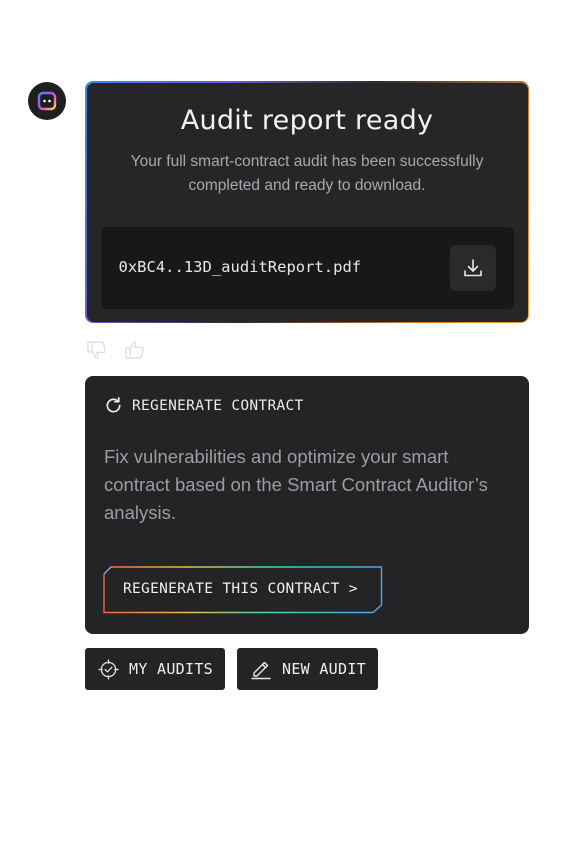 Image resolution: width=588 pixels, height=848 pixels. What do you see at coordinates (218, 405) in the screenshot?
I see `regenerate-header-label: REGENERATE CONTRACT` at bounding box center [218, 405].